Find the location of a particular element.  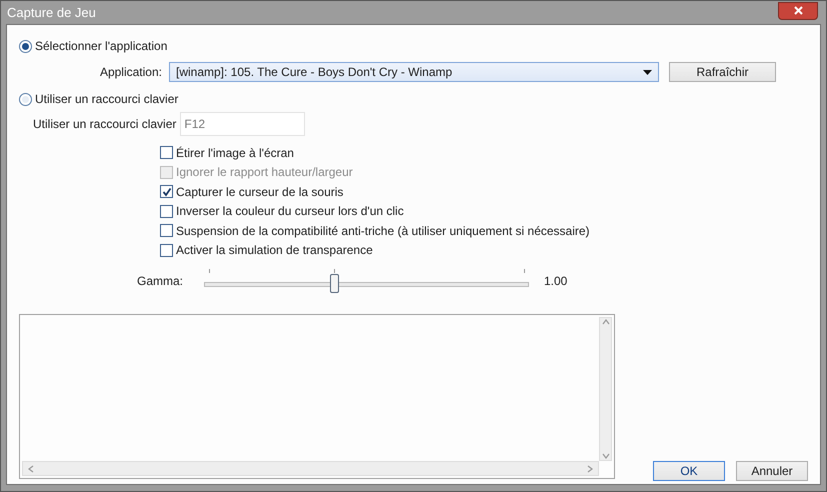

radio-label: Utiliser un raccourci clavier is located at coordinates (106, 99).